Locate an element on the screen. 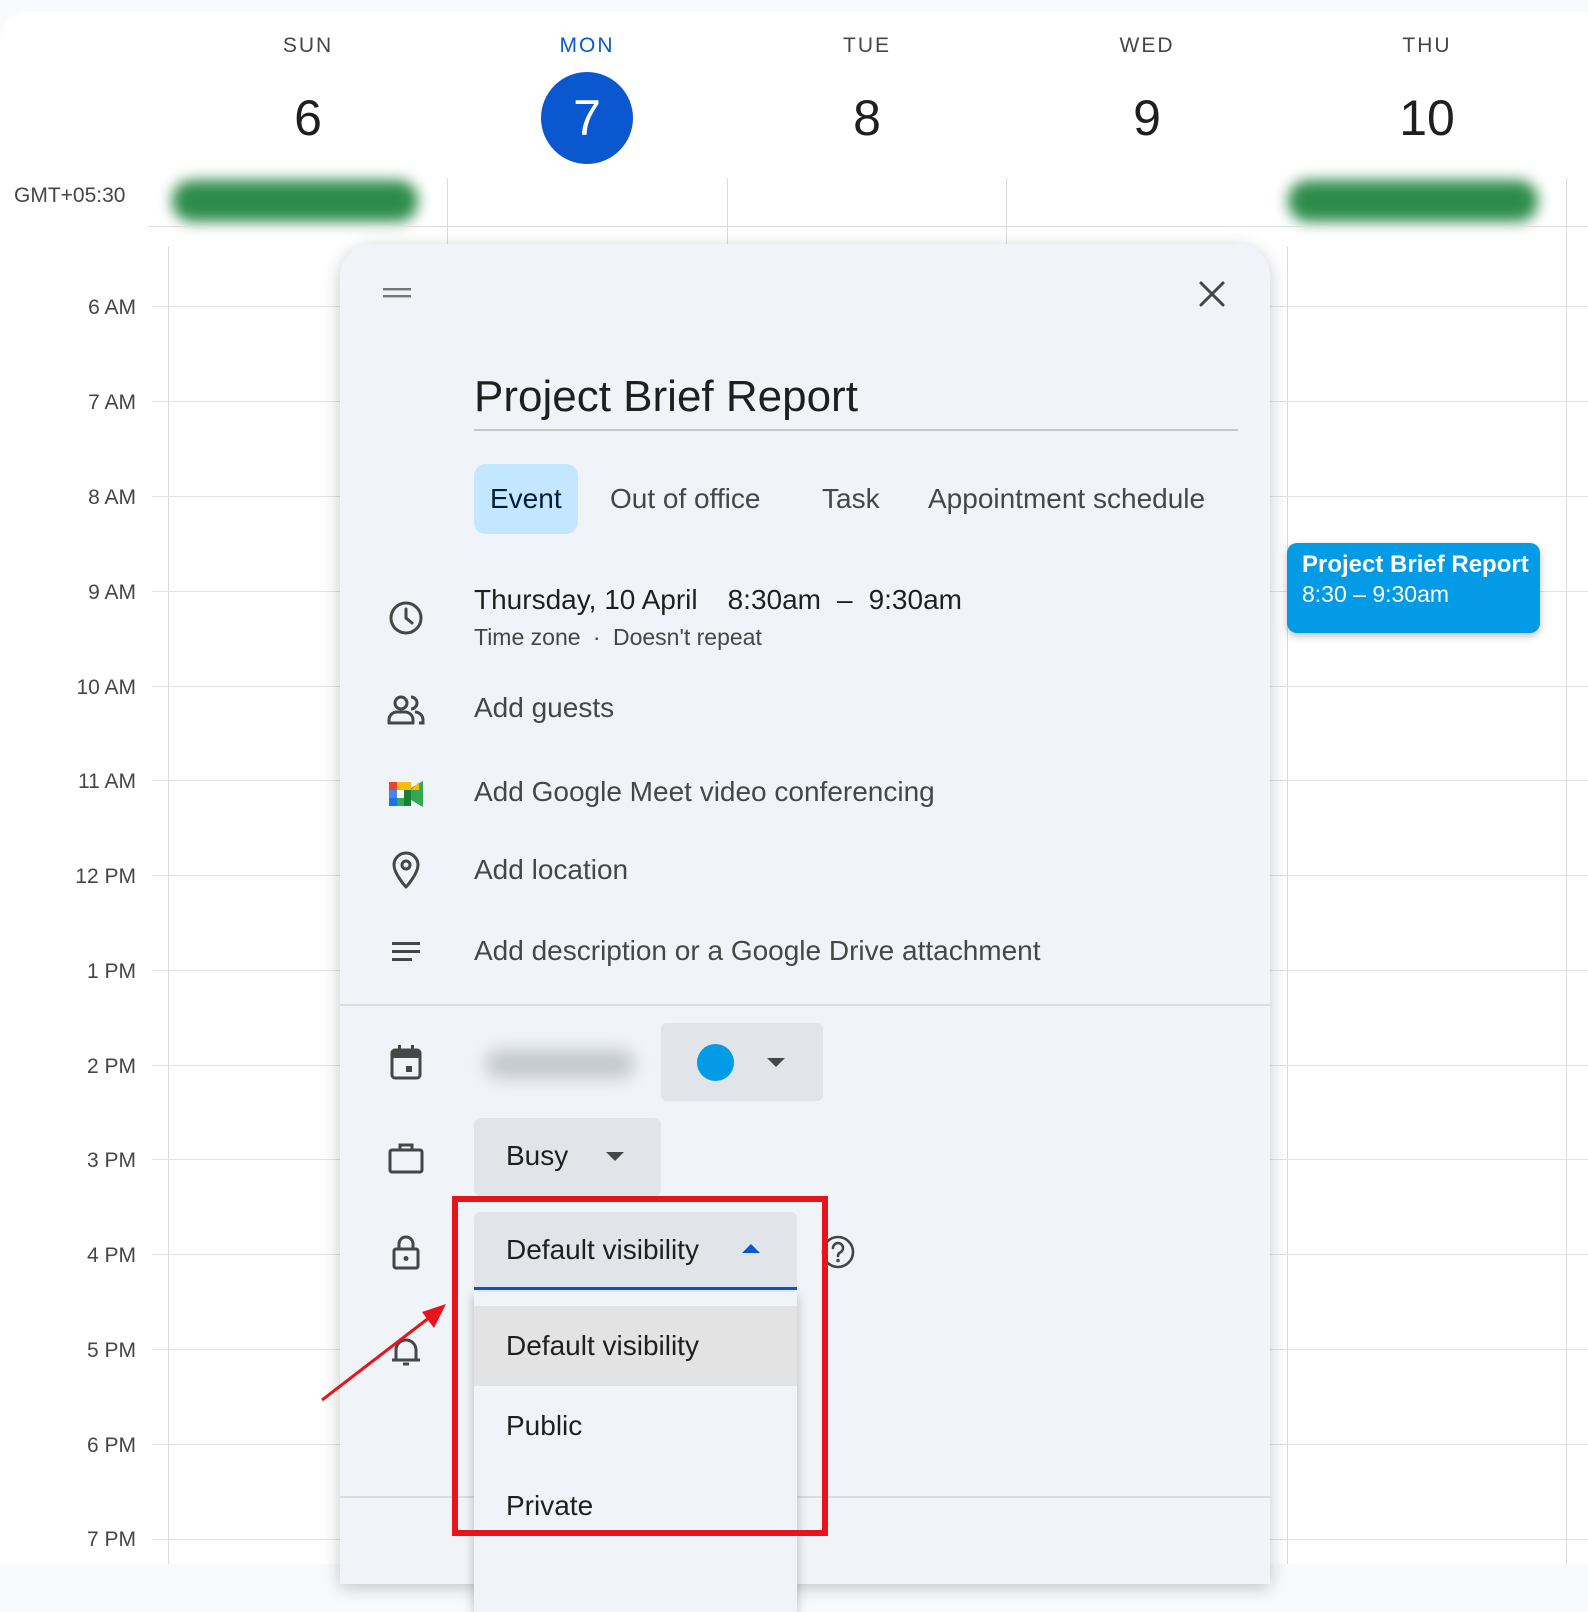  people-icon is located at coordinates (406, 710).